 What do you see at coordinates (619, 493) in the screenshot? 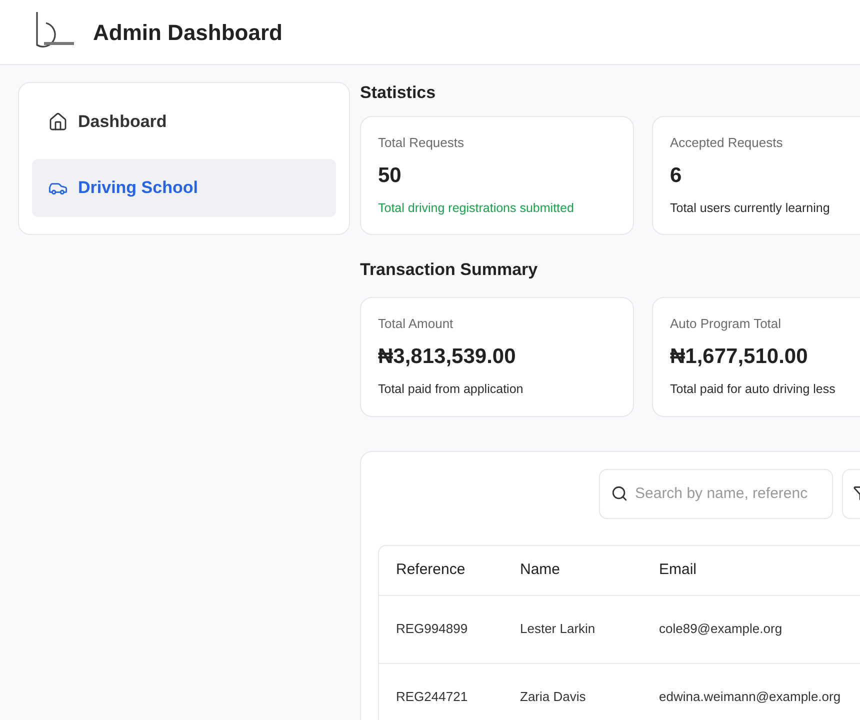
I see `search-icon` at bounding box center [619, 493].